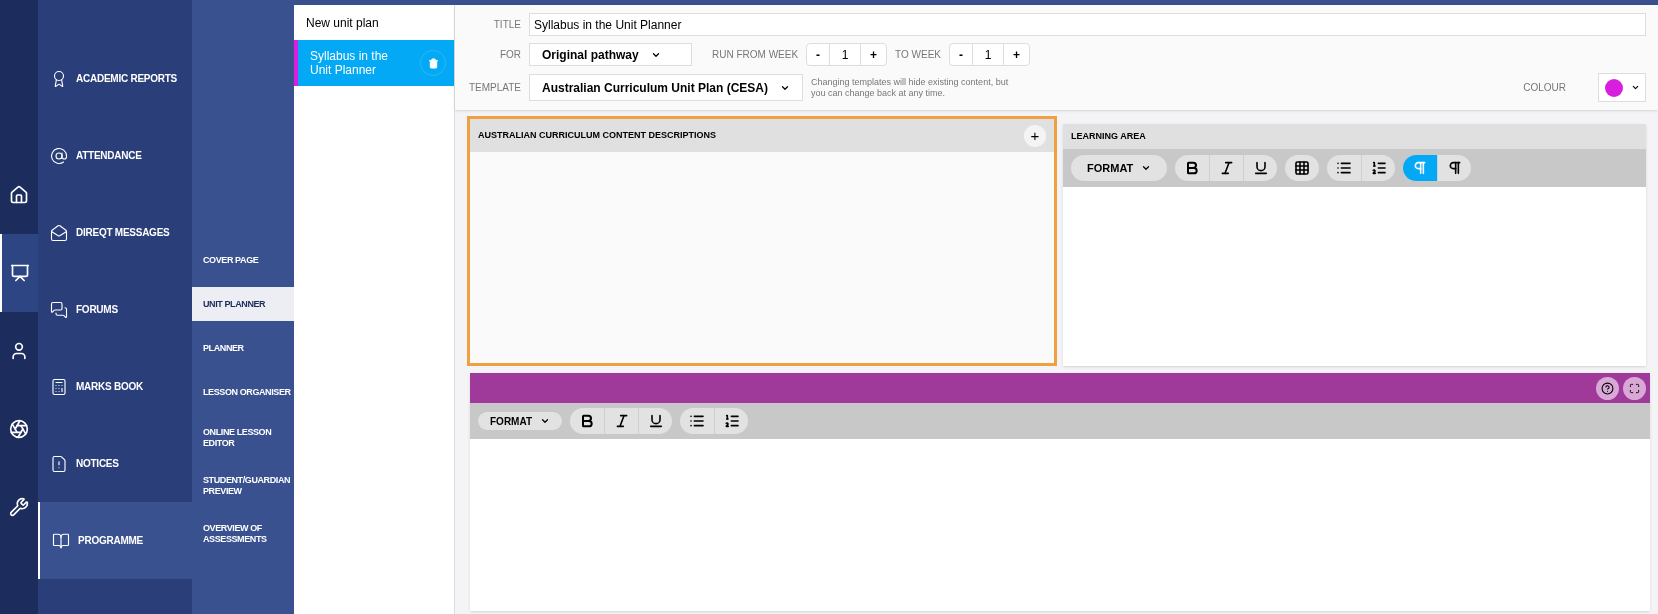  What do you see at coordinates (1544, 88) in the screenshot?
I see `field-label: COLOUR` at bounding box center [1544, 88].